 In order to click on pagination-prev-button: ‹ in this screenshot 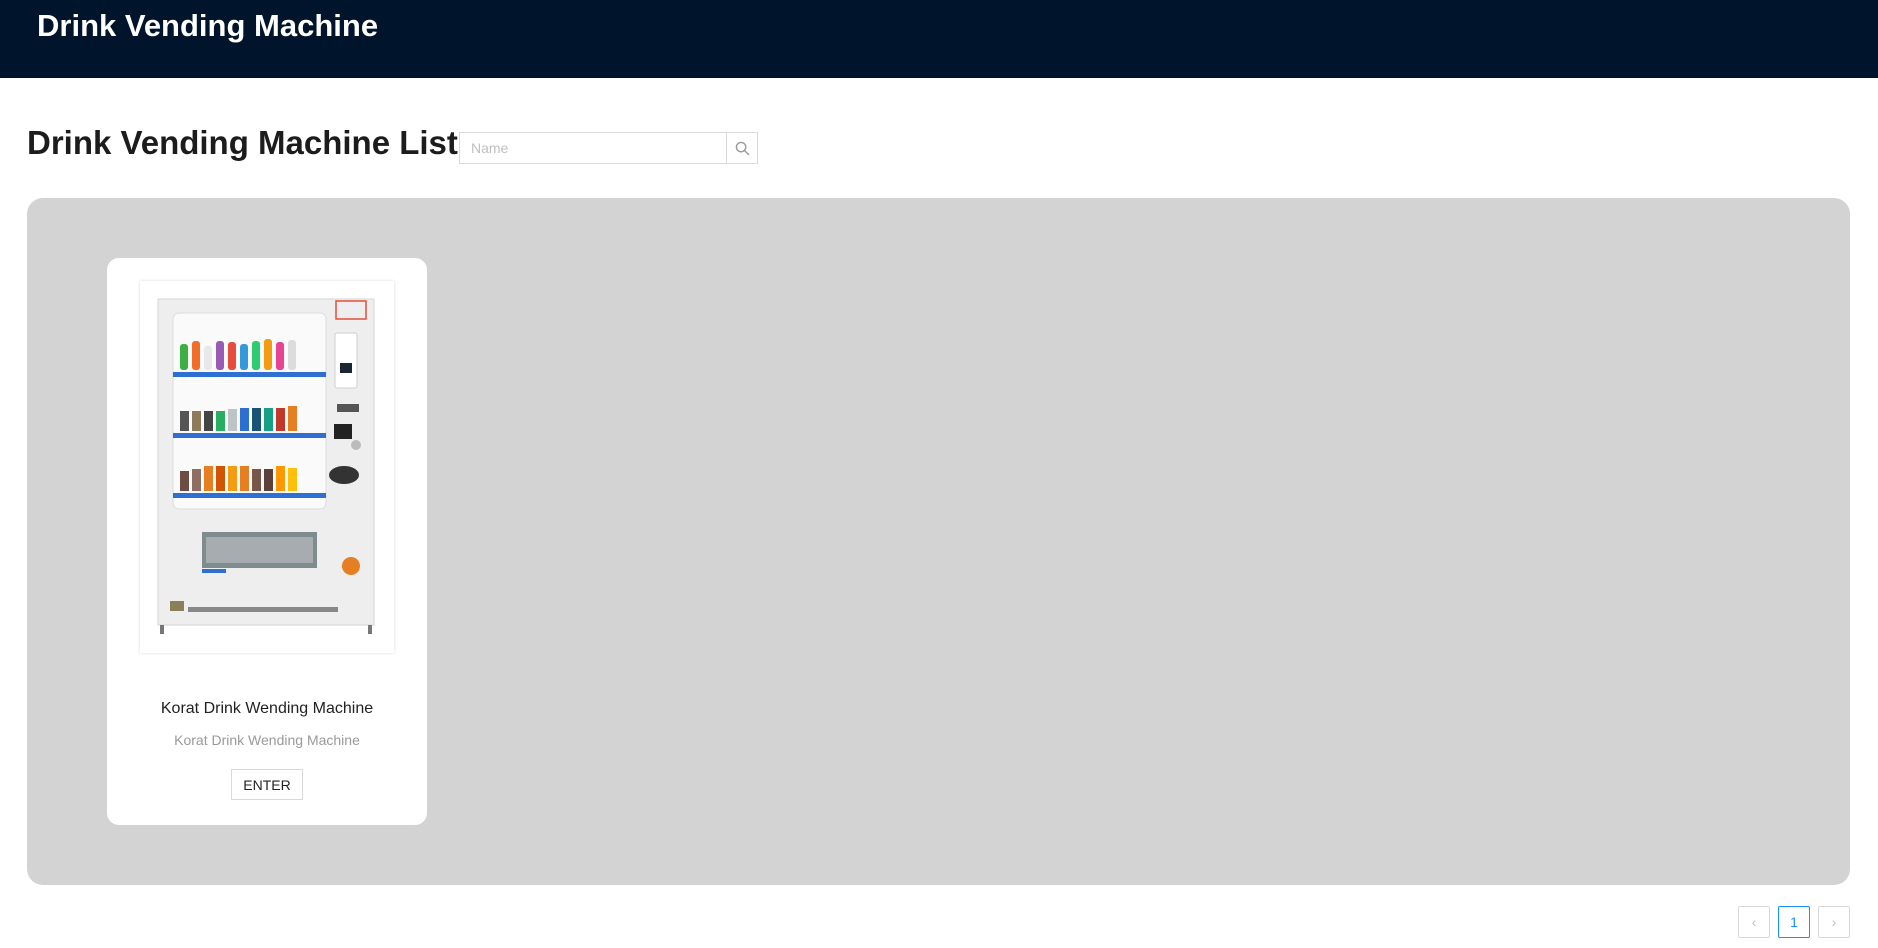, I will do `click(1754, 922)`.